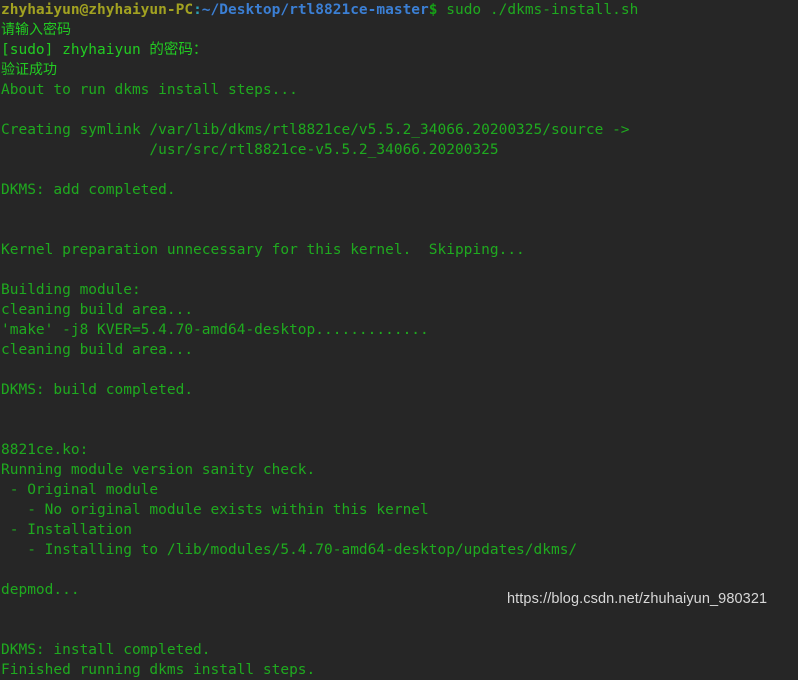 The image size is (798, 680). What do you see at coordinates (104, 50) in the screenshot?
I see `terminal-output-line: [sudo] zhyhaiyun 的密码：` at bounding box center [104, 50].